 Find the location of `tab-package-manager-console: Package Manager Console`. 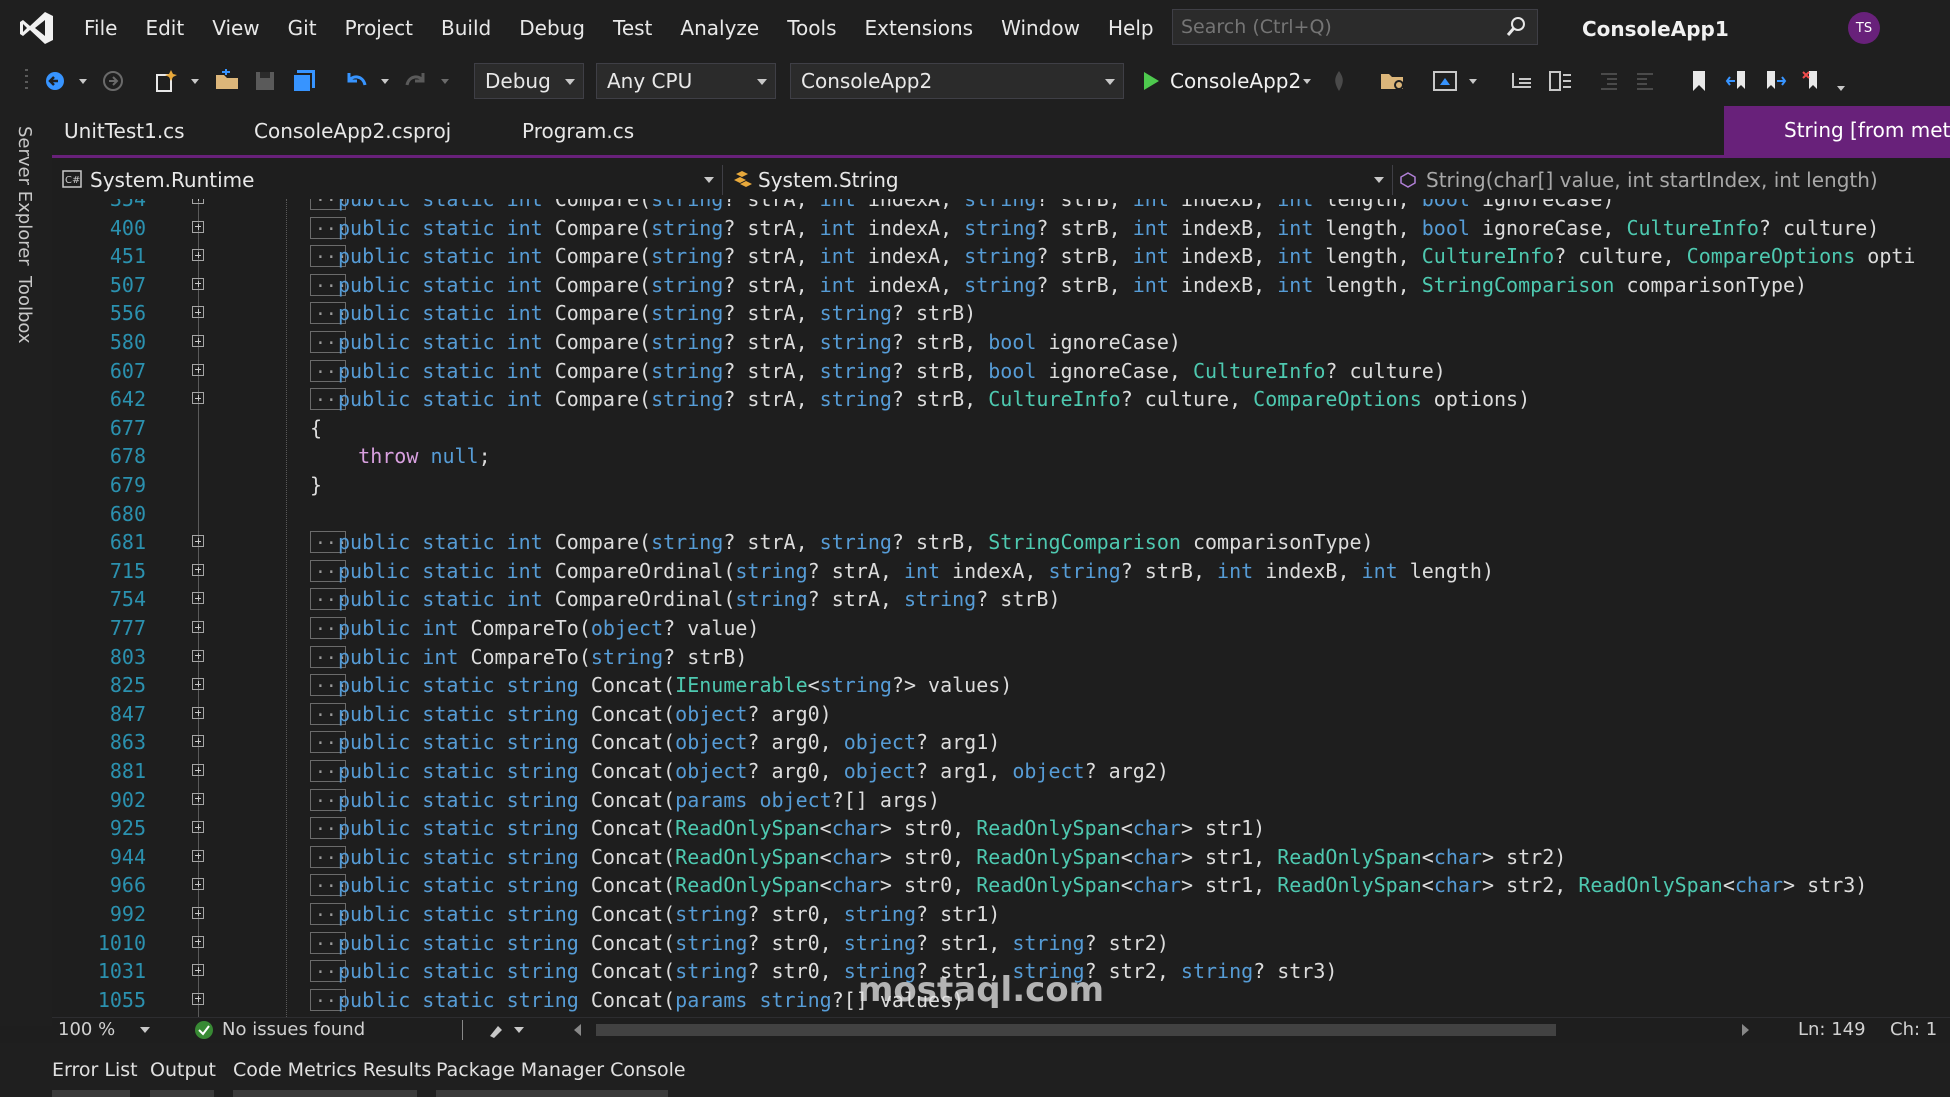

tab-package-manager-console: Package Manager Console is located at coordinates (561, 1070).